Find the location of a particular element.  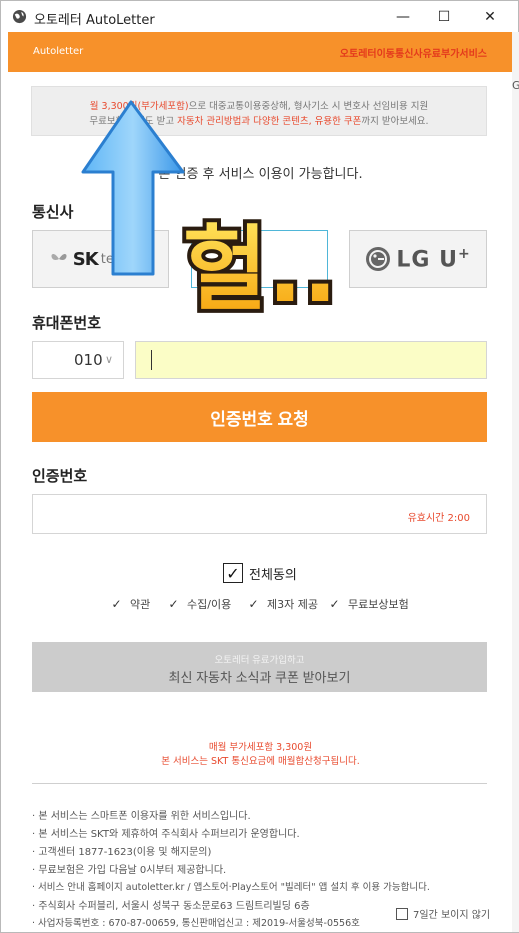

app-header: Autoletter 오토레터이동통신사유료부가서비스 is located at coordinates (260, 52).